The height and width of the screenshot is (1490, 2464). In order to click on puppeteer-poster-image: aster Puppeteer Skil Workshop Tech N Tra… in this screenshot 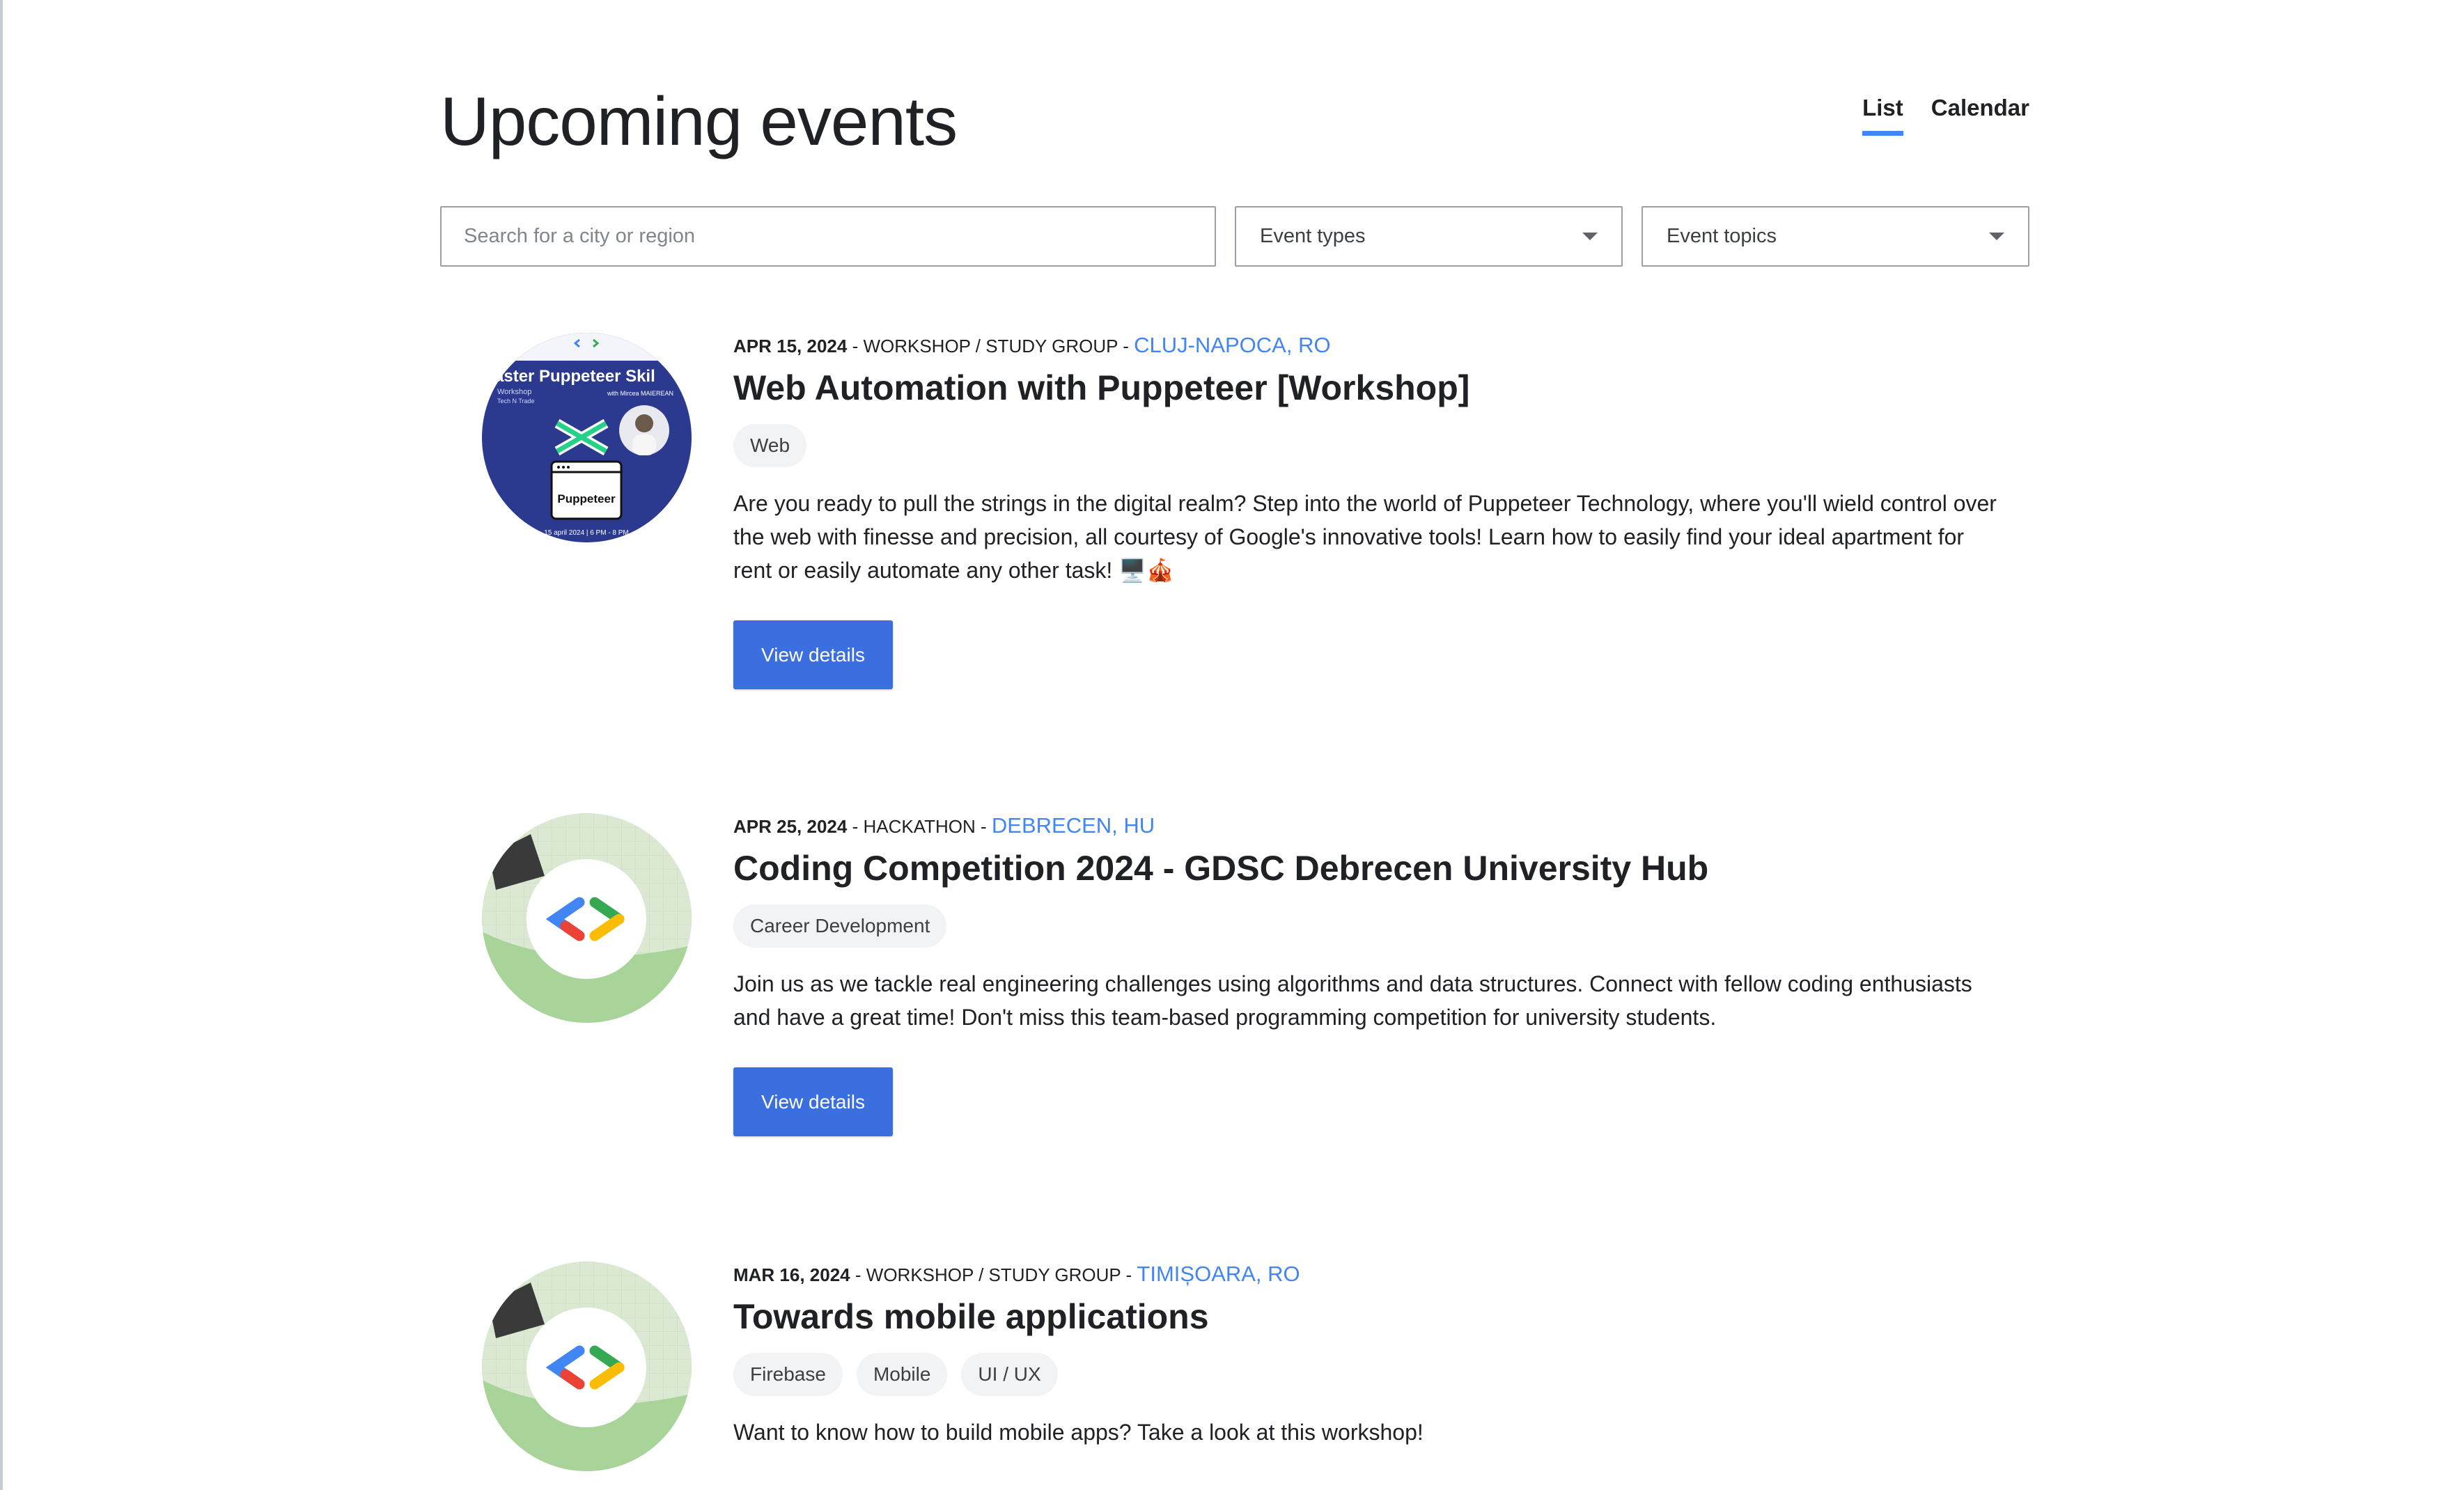, I will do `click(587, 437)`.